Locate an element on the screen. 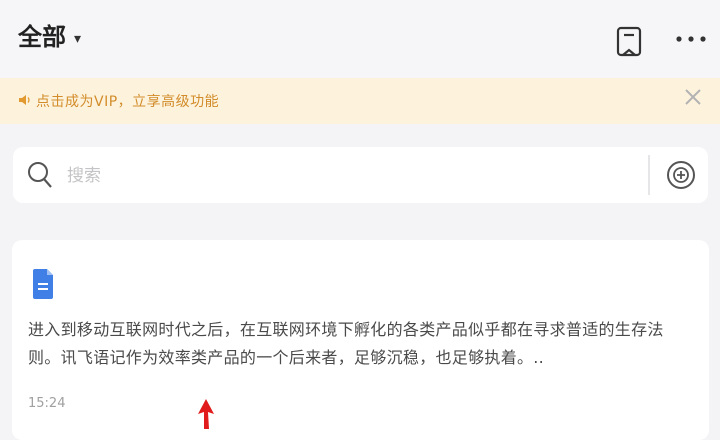  search-divider is located at coordinates (649, 175).